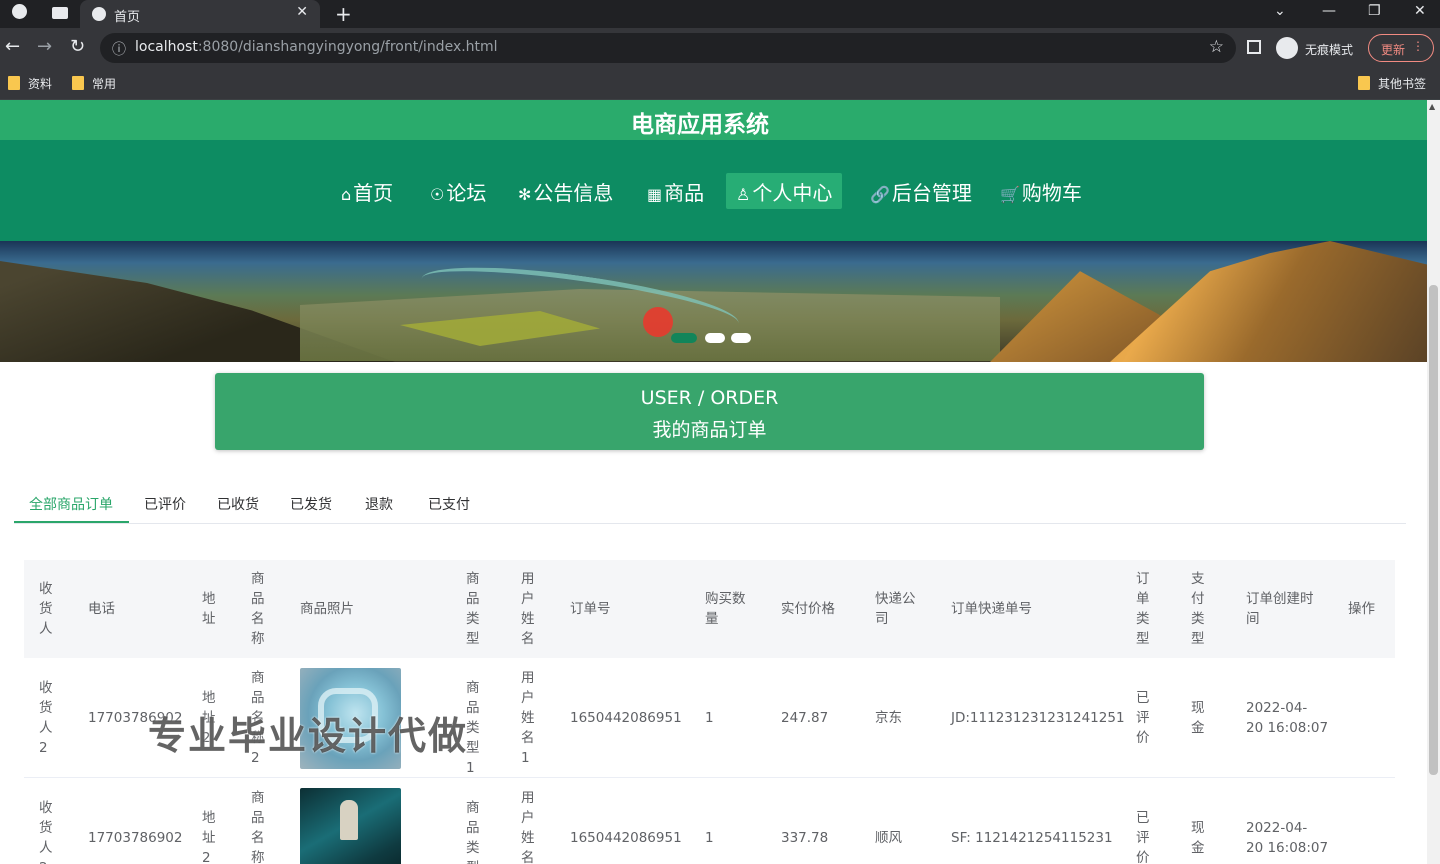 This screenshot has height=864, width=1440. What do you see at coordinates (880, 194) in the screenshot?
I see `link-icon: 🔗` at bounding box center [880, 194].